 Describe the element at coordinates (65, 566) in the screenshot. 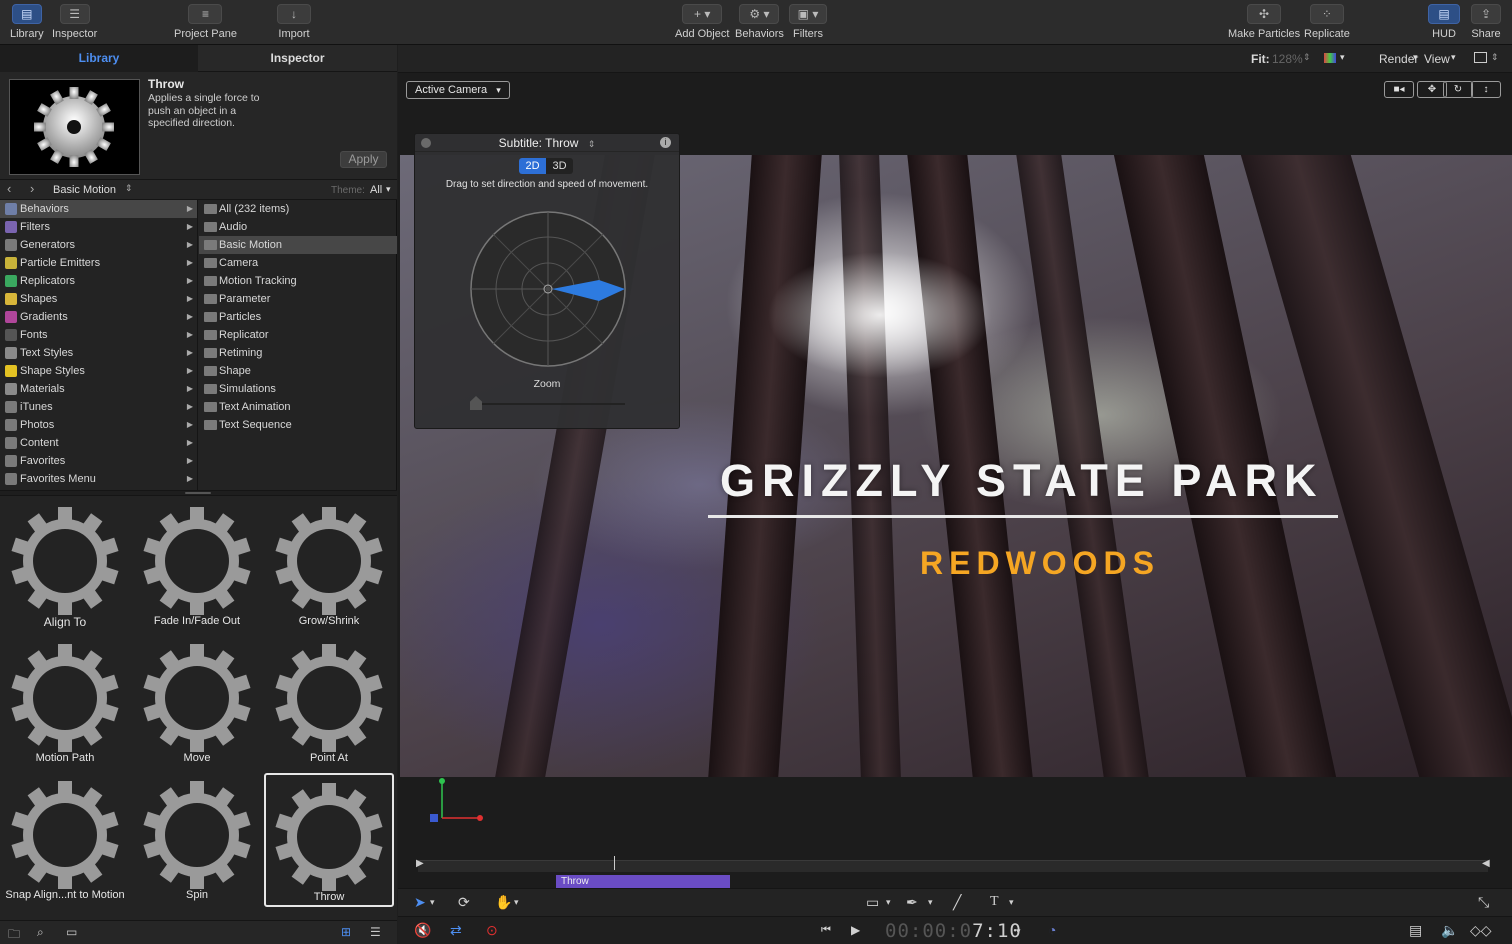

I see `behavior-tile: Align To` at that location.